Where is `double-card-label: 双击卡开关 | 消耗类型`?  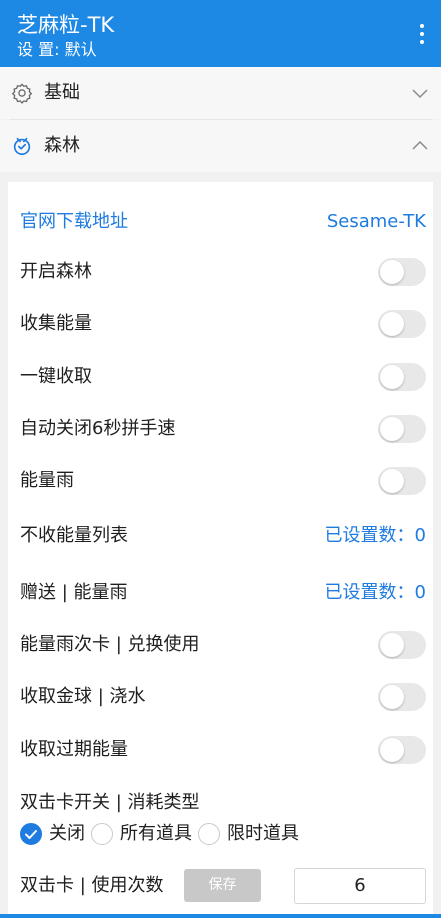
double-card-label: 双击卡开关 | 消耗类型 is located at coordinates (110, 802).